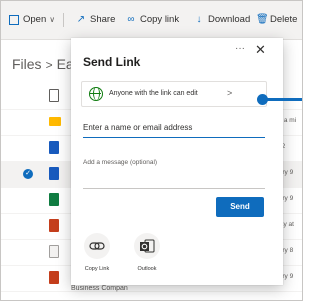 Image resolution: width=320 pixels, height=302 pixels. I want to click on chevron-down-icon: ∨, so click(52, 19).